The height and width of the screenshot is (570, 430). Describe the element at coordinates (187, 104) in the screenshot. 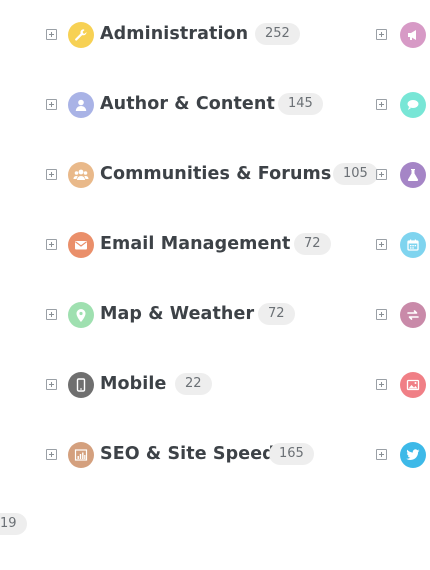

I see `category-label: Author & Content` at that location.